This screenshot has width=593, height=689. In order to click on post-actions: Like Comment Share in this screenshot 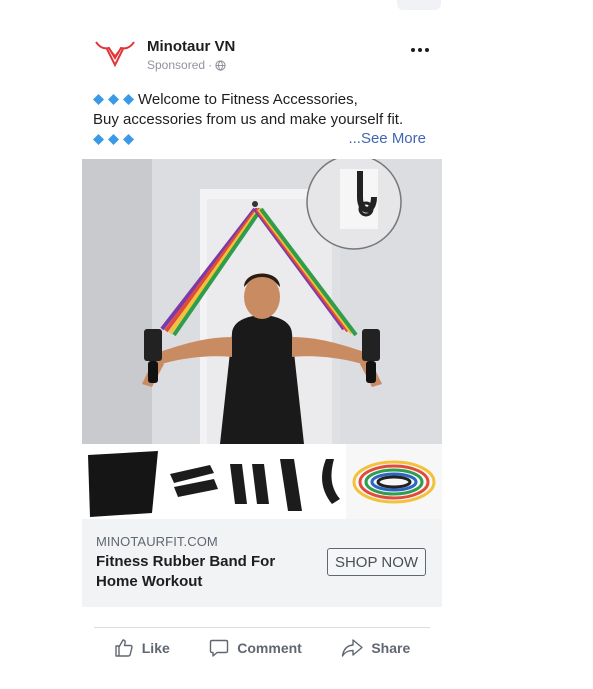, I will do `click(262, 648)`.